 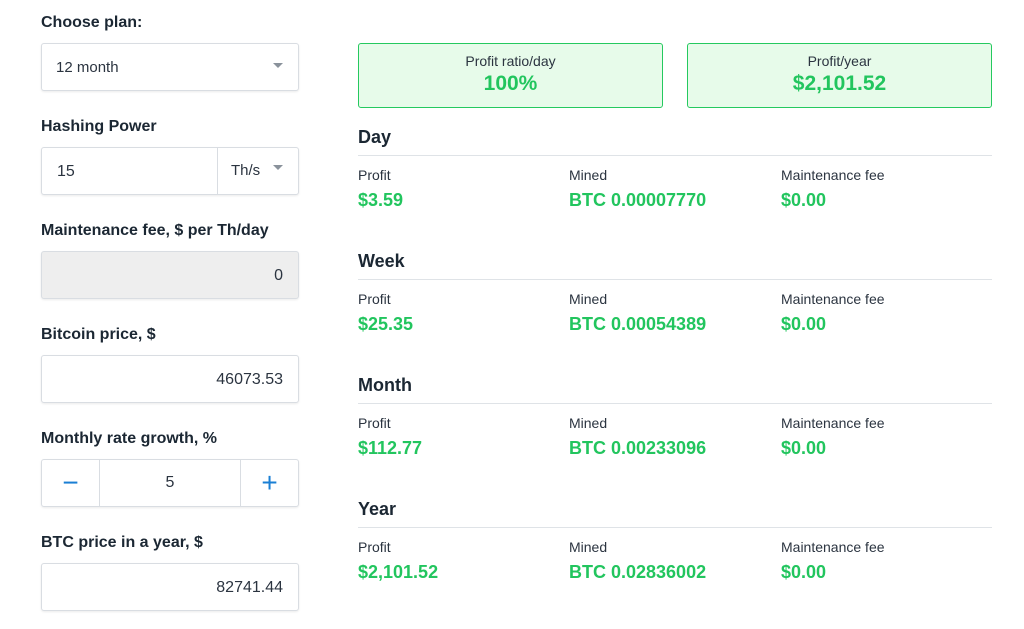 I want to click on profit-ratio-card: Profit ratio/day 100%, so click(x=510, y=75).